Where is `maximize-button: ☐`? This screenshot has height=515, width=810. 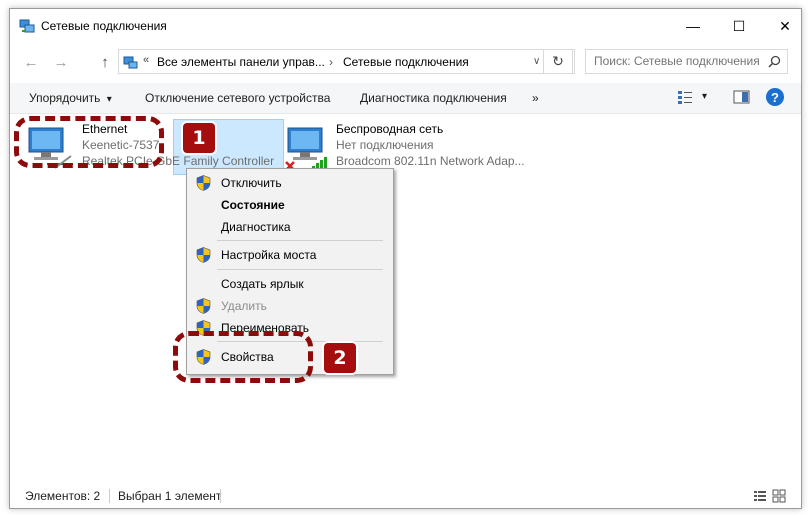 maximize-button: ☐ is located at coordinates (739, 26).